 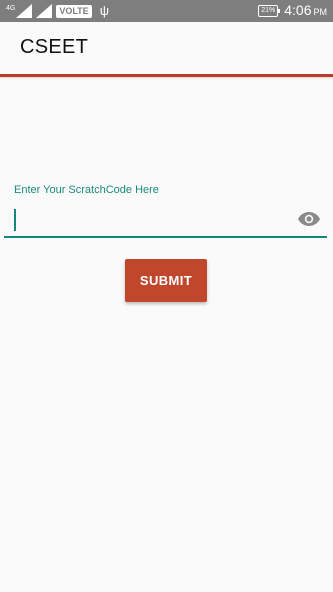 I want to click on volte-badge: VOLTE, so click(x=74, y=11).